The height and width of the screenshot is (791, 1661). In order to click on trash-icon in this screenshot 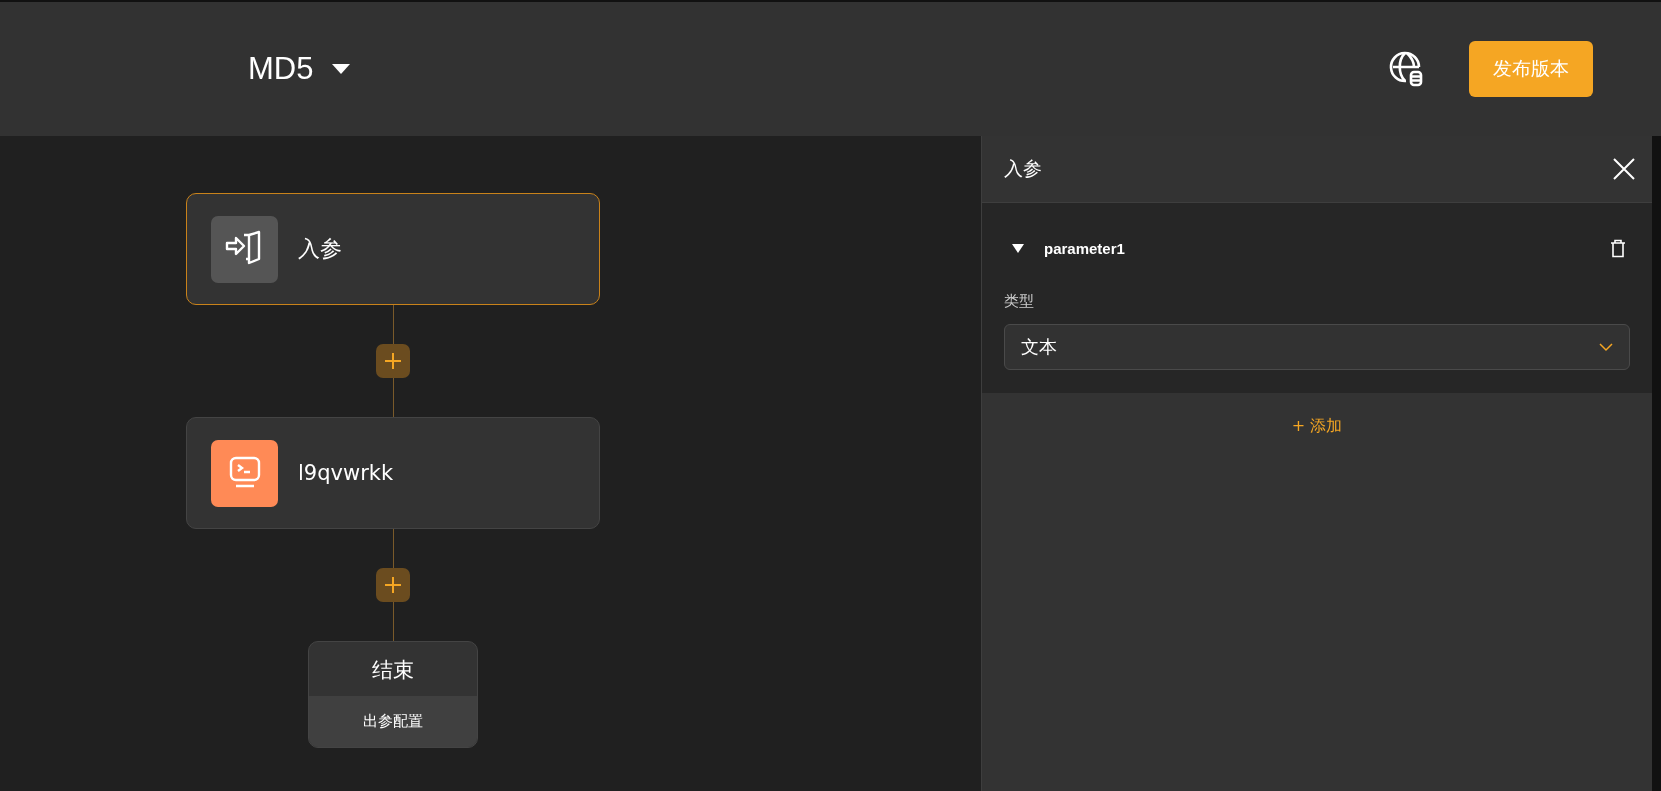, I will do `click(1618, 248)`.